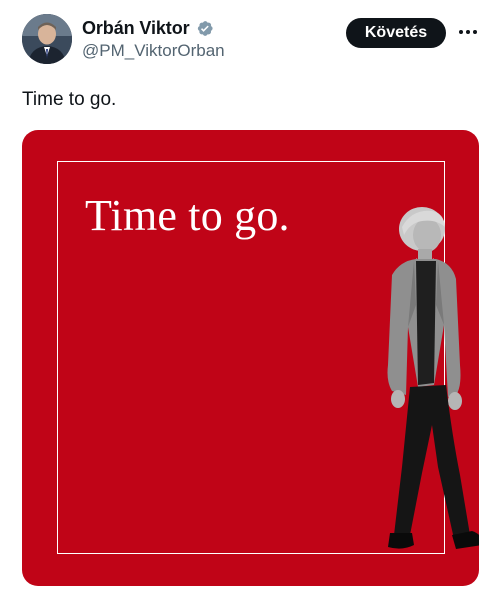 This screenshot has height=600, width=500. I want to click on person-avatar-icon, so click(47, 39).